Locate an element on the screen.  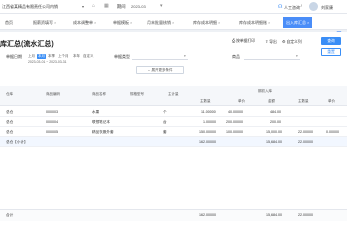
cell-name: 联想笔记本 is located at coordinates (101, 122).